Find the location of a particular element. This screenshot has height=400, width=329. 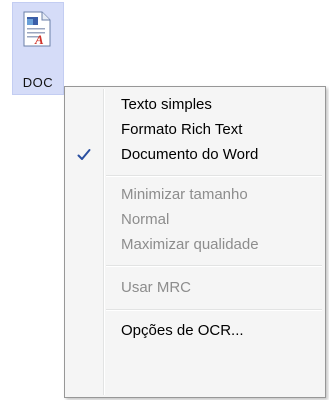

menu-item-label: Formato Rich Text is located at coordinates (182, 129).